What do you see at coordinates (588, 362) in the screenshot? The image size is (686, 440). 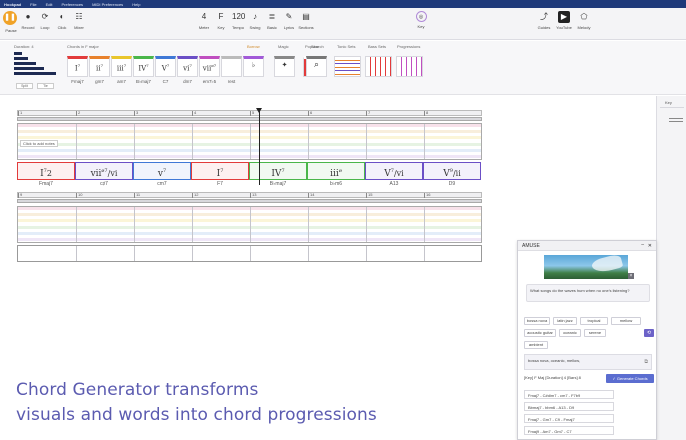 I see `tags-input: bossa nova, oceanic, mellow, ⧉` at bounding box center [588, 362].